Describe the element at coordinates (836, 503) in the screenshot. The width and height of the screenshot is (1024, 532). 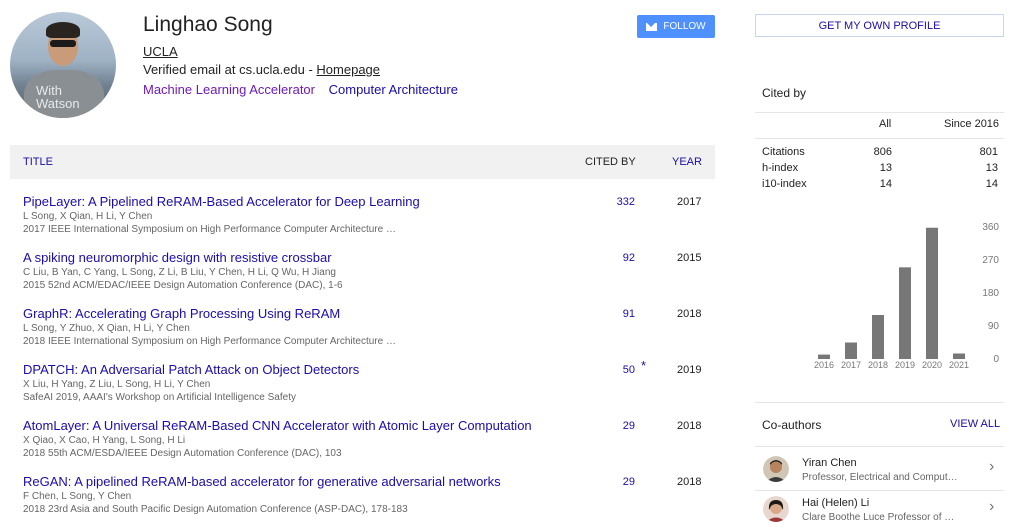
I see `coauthor-name: Hai (Helen) Li` at that location.